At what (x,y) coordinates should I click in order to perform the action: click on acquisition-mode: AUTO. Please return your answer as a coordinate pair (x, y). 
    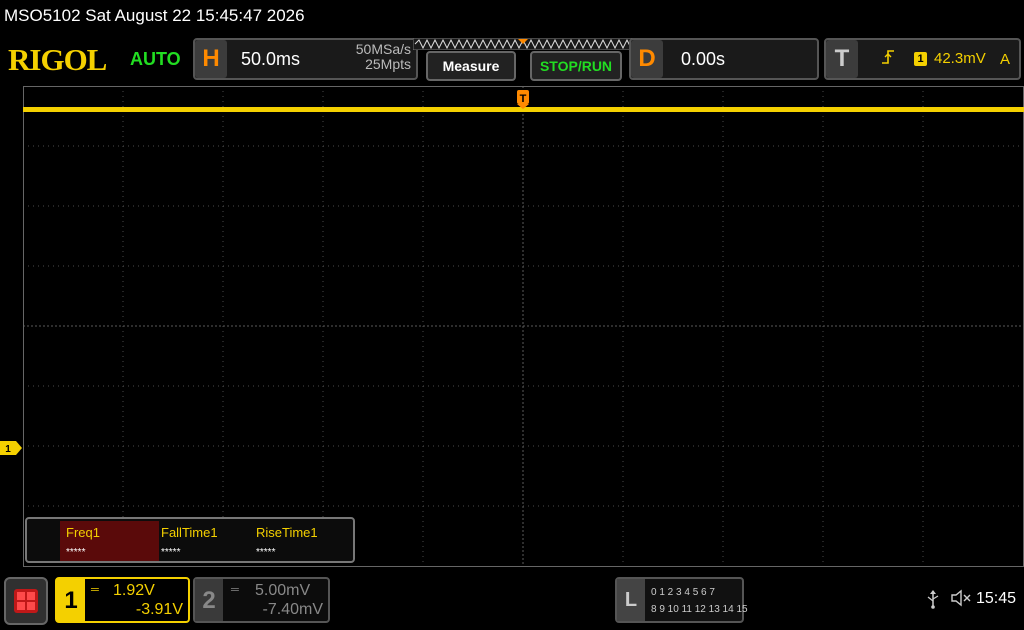
    Looking at the image, I should click on (155, 59).